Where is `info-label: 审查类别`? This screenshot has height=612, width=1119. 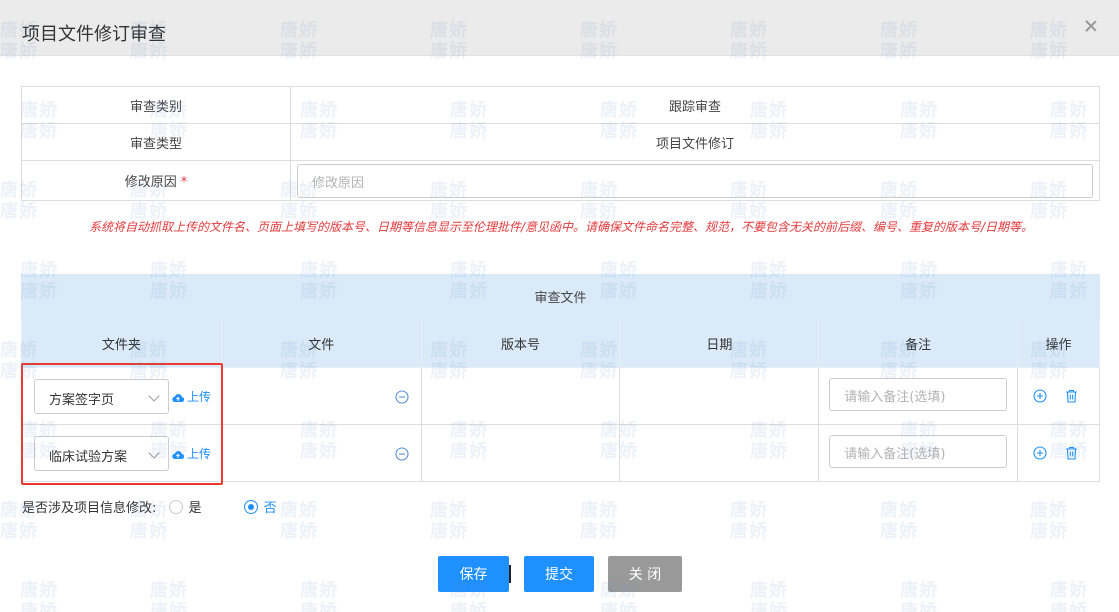 info-label: 审查类别 is located at coordinates (156, 105).